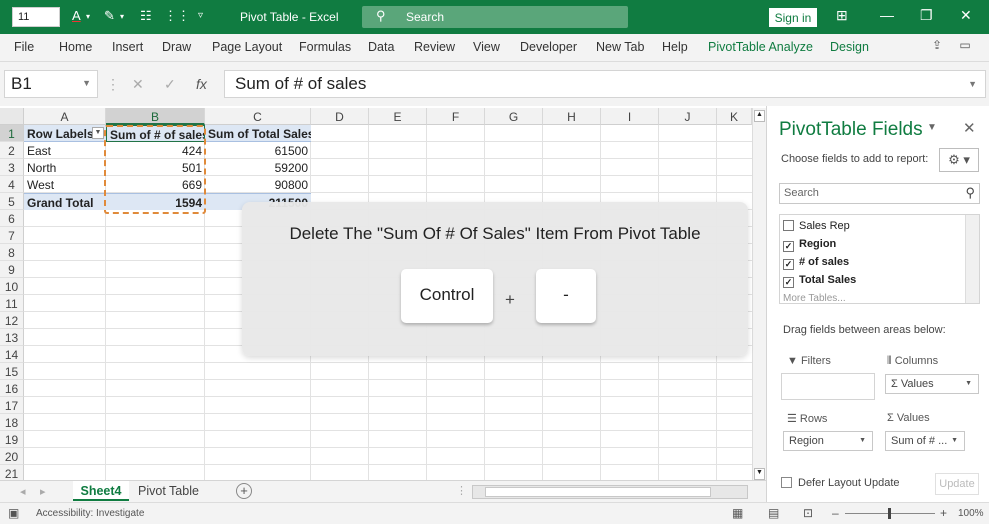  I want to click on values-area-item: Sum of # ... ▼, so click(925, 441).